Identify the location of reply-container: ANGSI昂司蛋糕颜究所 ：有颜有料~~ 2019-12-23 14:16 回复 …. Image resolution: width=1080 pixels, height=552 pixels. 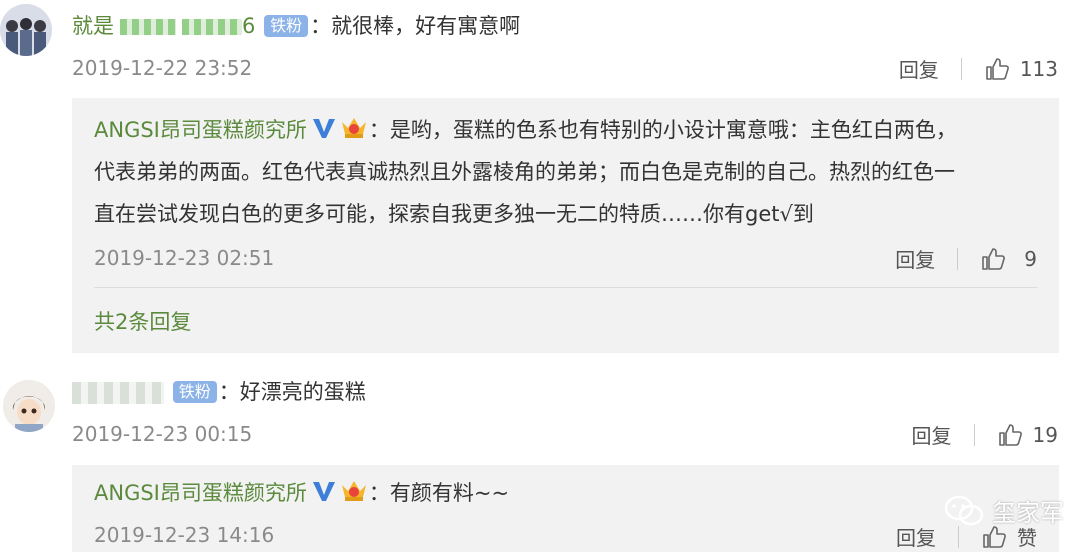
(565, 508).